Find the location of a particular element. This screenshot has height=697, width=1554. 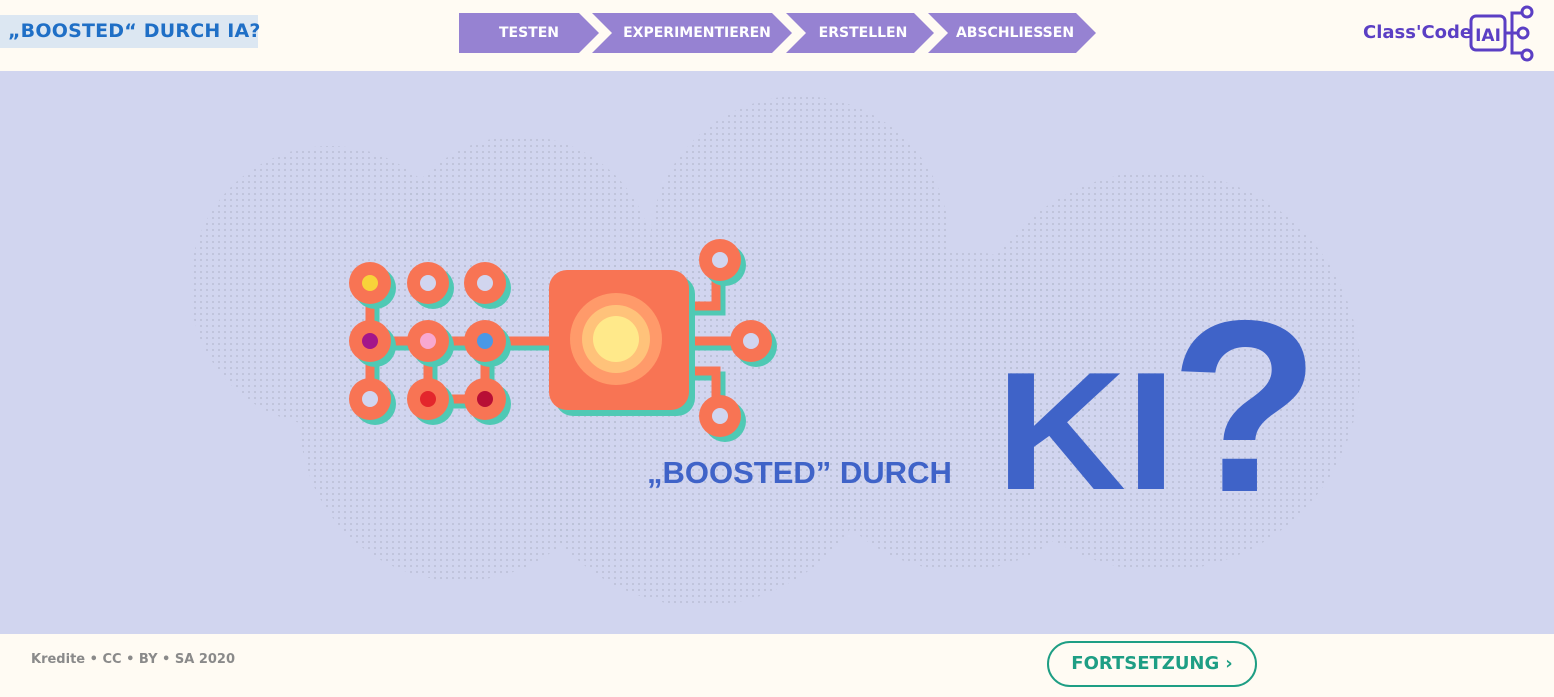

classcode-logo: Class'Code IAI is located at coordinates (1453, 34).